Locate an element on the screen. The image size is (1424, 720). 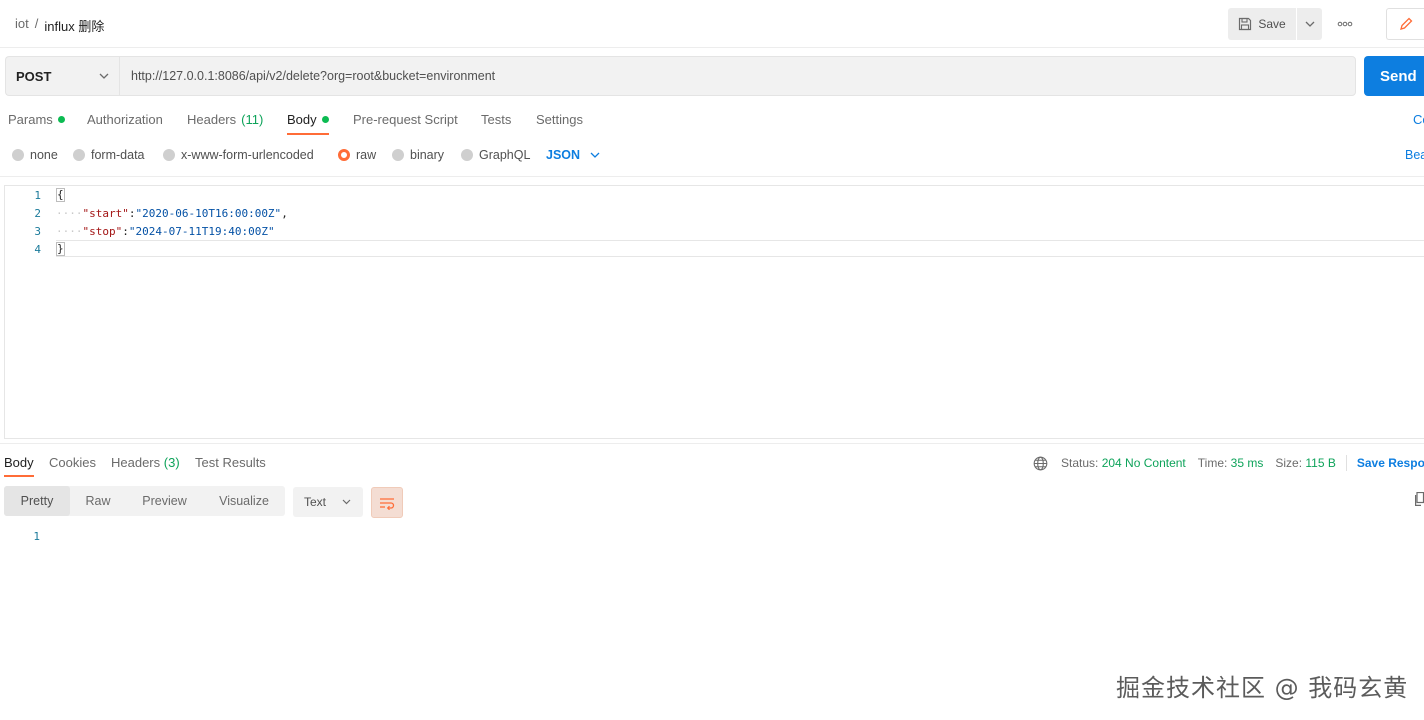
json-trailing: , is located at coordinates (284, 213).